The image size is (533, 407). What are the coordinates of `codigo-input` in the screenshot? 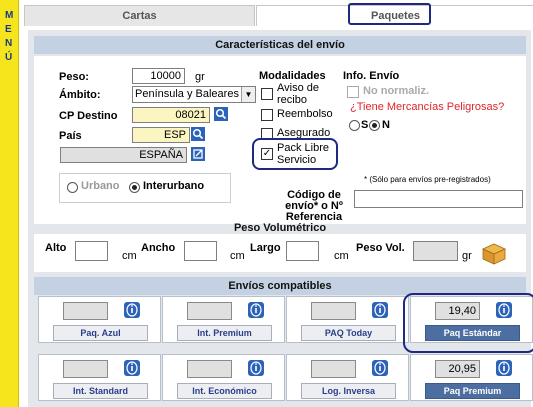 It's located at (438, 199).